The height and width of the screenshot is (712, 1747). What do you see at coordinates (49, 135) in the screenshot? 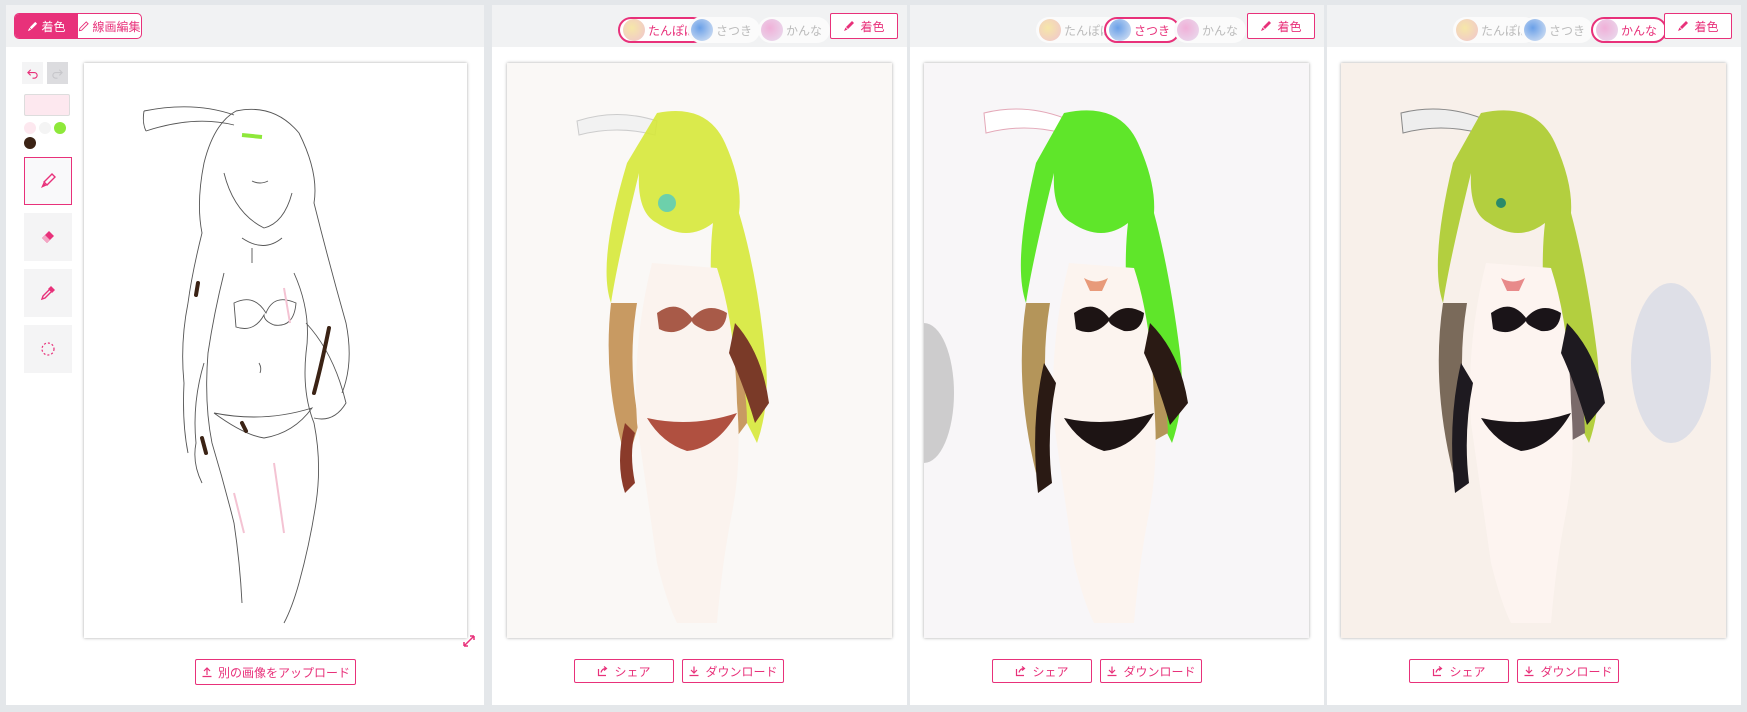
I see `color-palette` at bounding box center [49, 135].